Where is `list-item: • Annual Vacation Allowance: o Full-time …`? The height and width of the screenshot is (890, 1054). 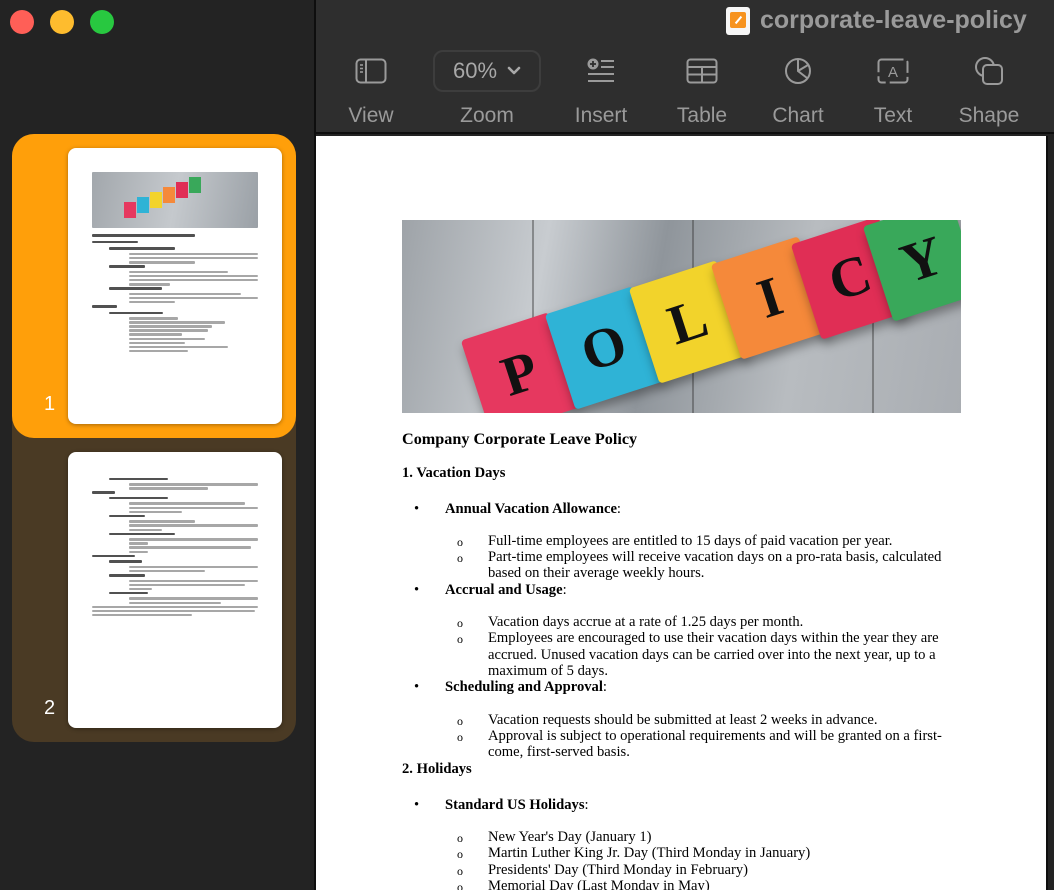
list-item: • Annual Vacation Allowance: o Full-time … is located at coordinates (682, 541).